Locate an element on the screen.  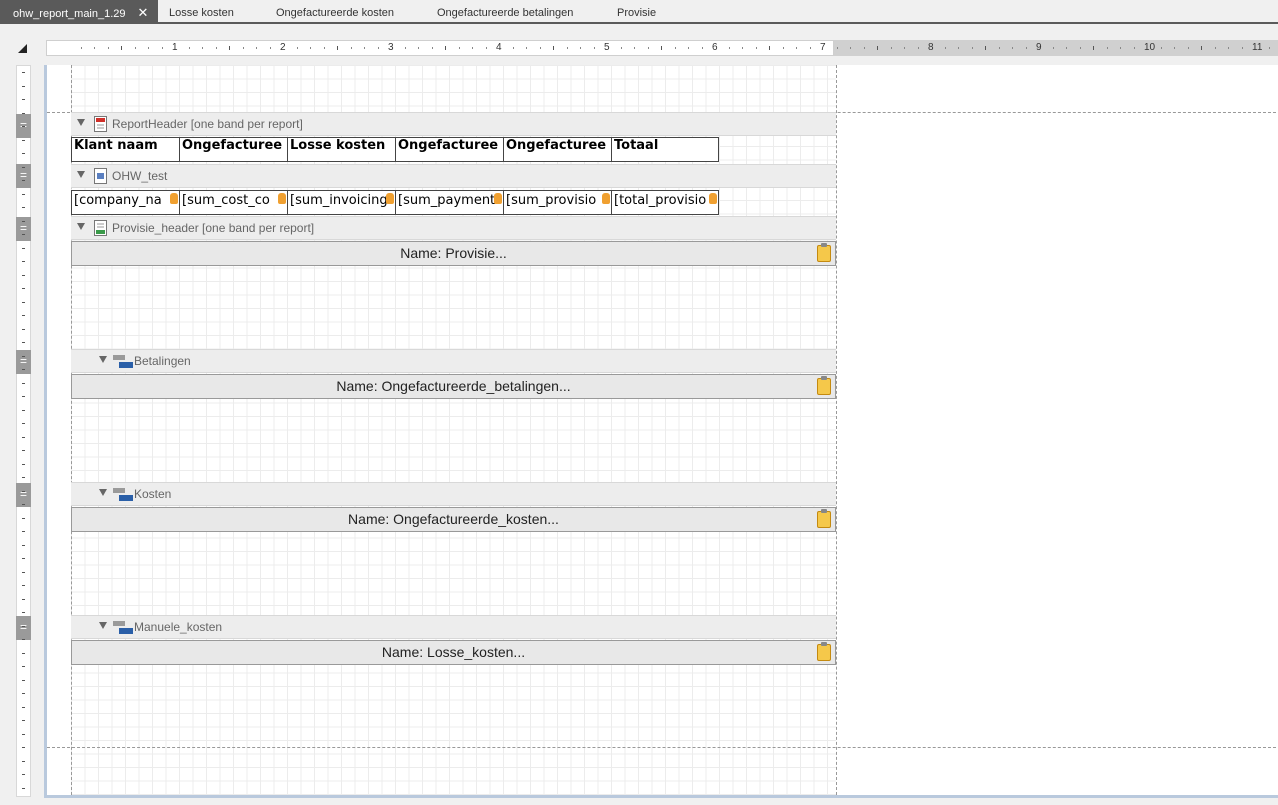
tab-ongefactureerde-kosten: Ongefactureerde kosten is located at coordinates (335, 11).